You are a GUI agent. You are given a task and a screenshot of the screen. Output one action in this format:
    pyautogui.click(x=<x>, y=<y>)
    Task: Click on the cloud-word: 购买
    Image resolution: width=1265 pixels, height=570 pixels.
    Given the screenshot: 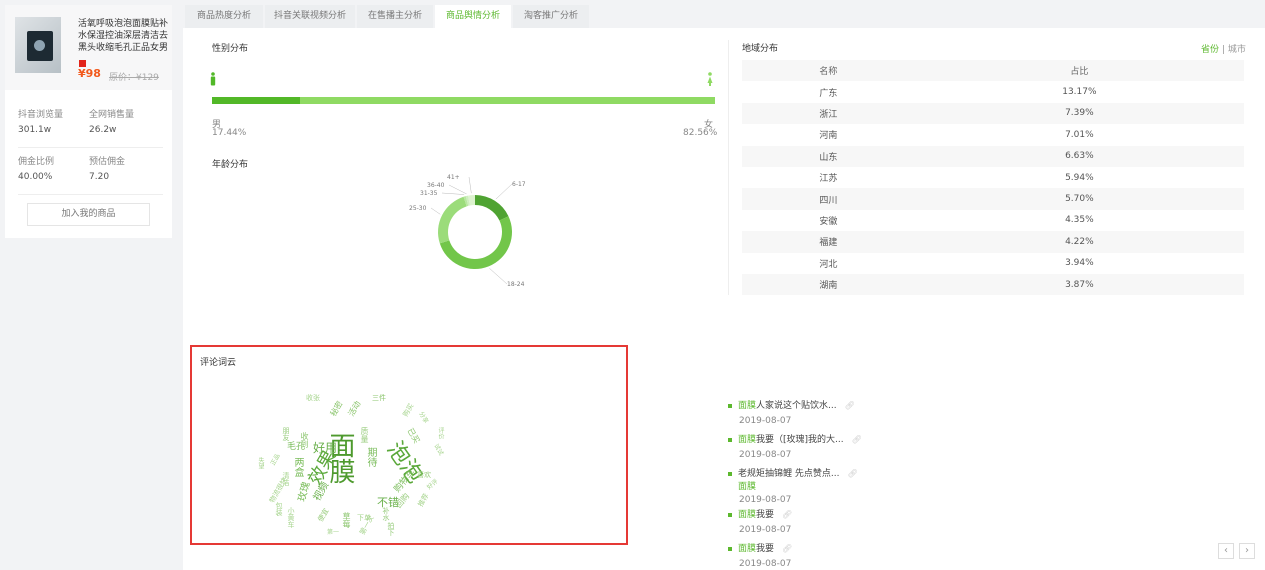 What is the action you would take?
    pyautogui.click(x=409, y=410)
    